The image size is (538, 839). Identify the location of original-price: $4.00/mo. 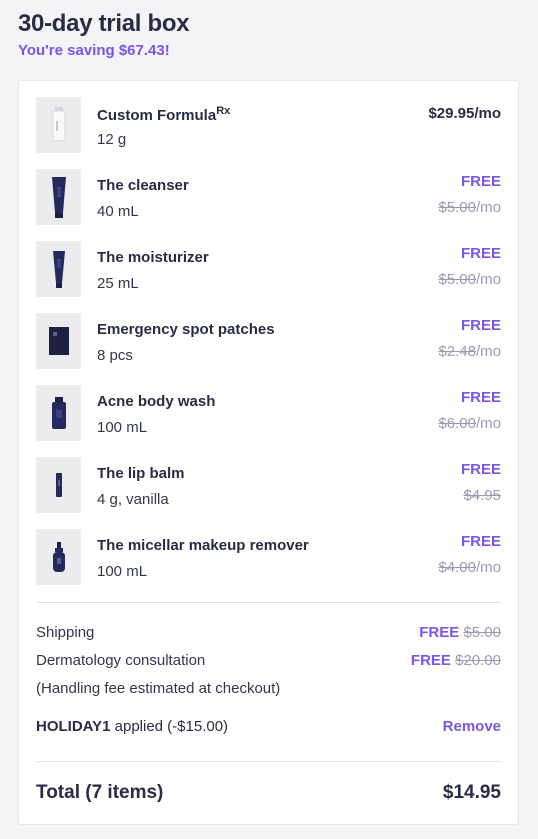
(469, 567).